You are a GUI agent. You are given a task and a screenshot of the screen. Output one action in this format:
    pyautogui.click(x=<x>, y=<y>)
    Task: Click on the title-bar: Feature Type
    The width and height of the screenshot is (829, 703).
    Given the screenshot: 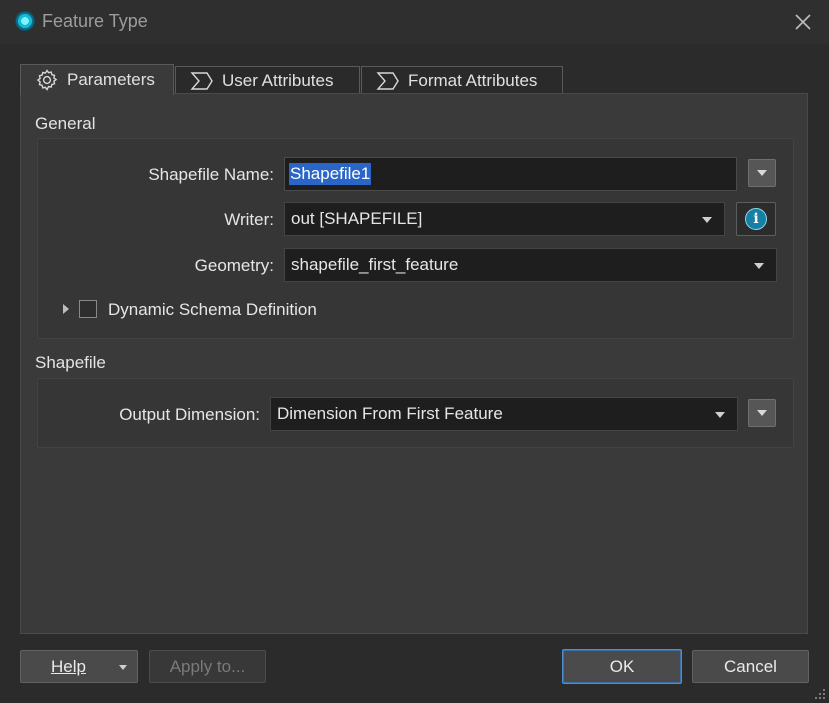 What is the action you would take?
    pyautogui.click(x=414, y=22)
    